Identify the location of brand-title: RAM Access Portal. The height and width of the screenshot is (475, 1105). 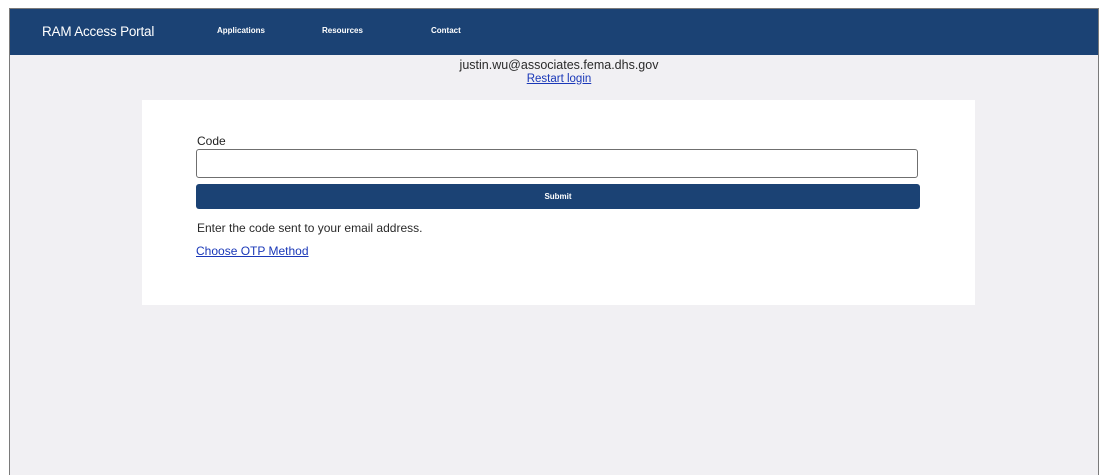
(98, 31).